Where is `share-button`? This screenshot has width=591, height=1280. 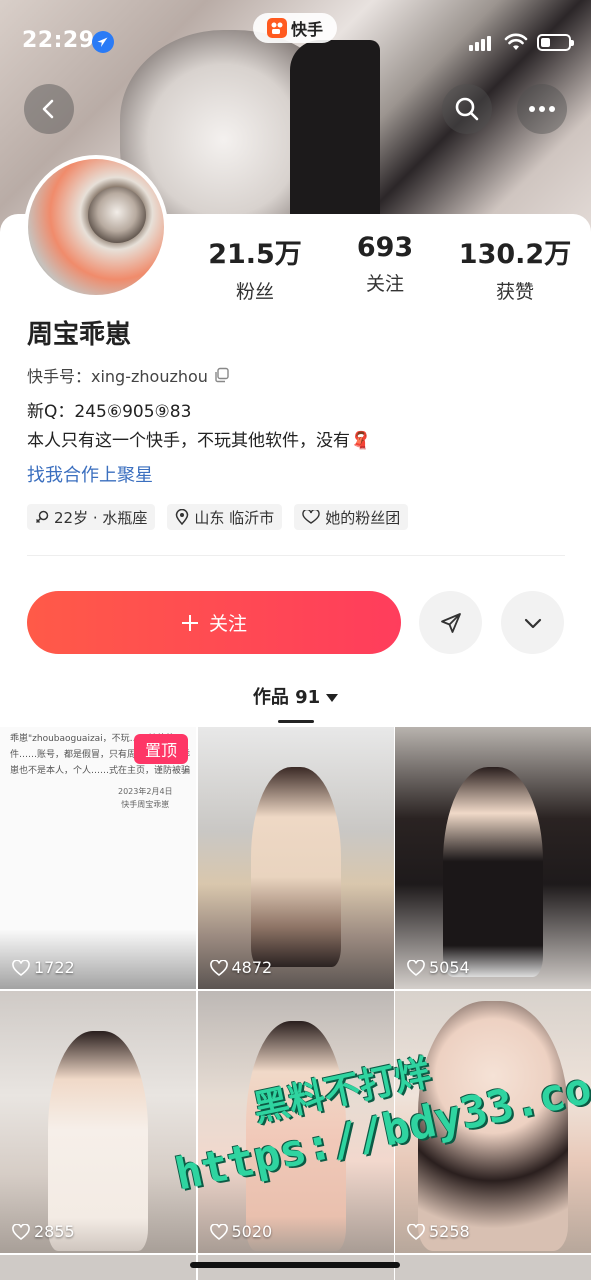 share-button is located at coordinates (450, 622).